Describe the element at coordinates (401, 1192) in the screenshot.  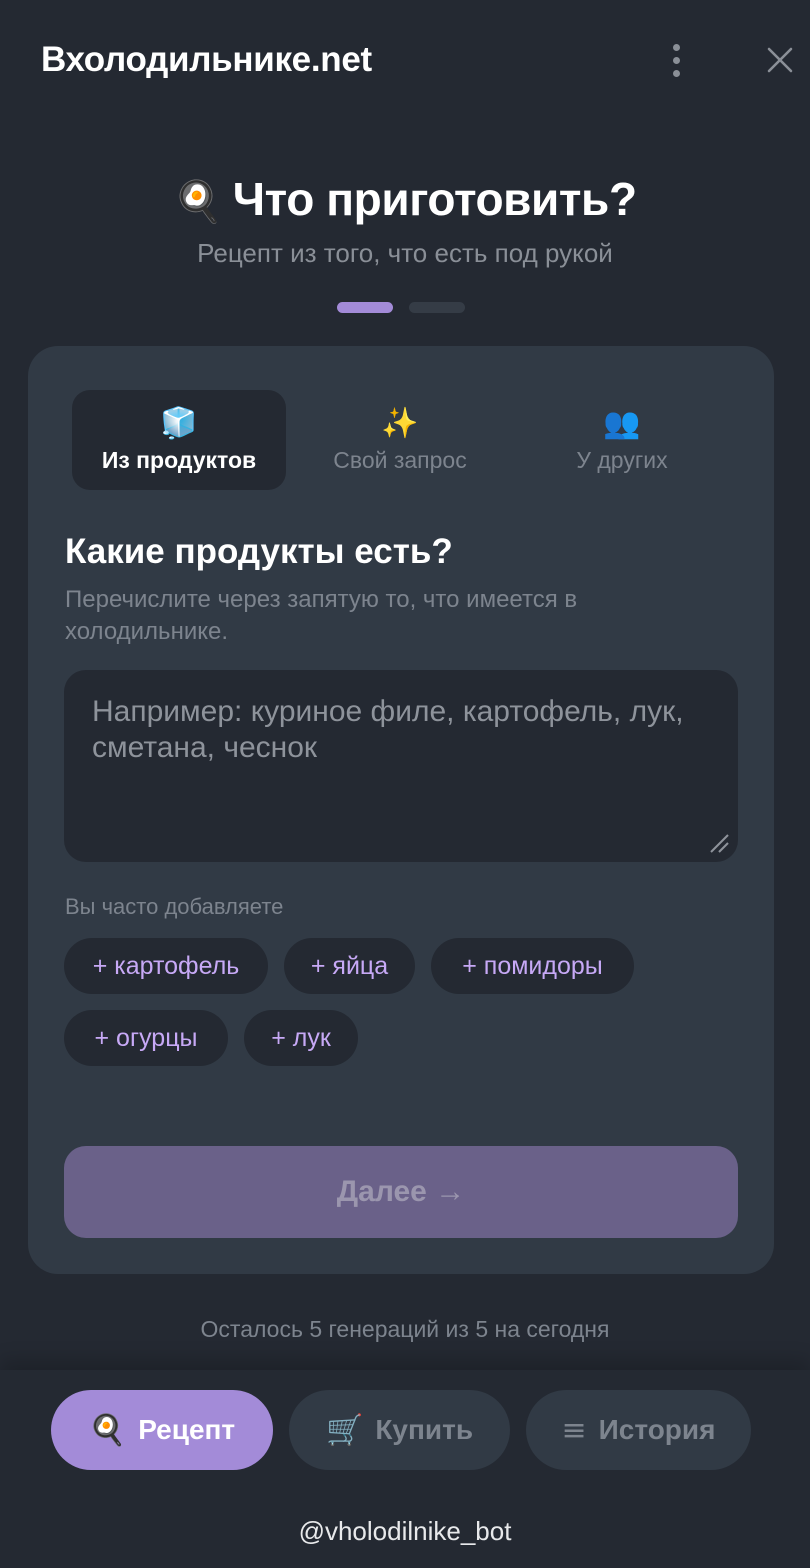
I see `next-button: Далее →` at that location.